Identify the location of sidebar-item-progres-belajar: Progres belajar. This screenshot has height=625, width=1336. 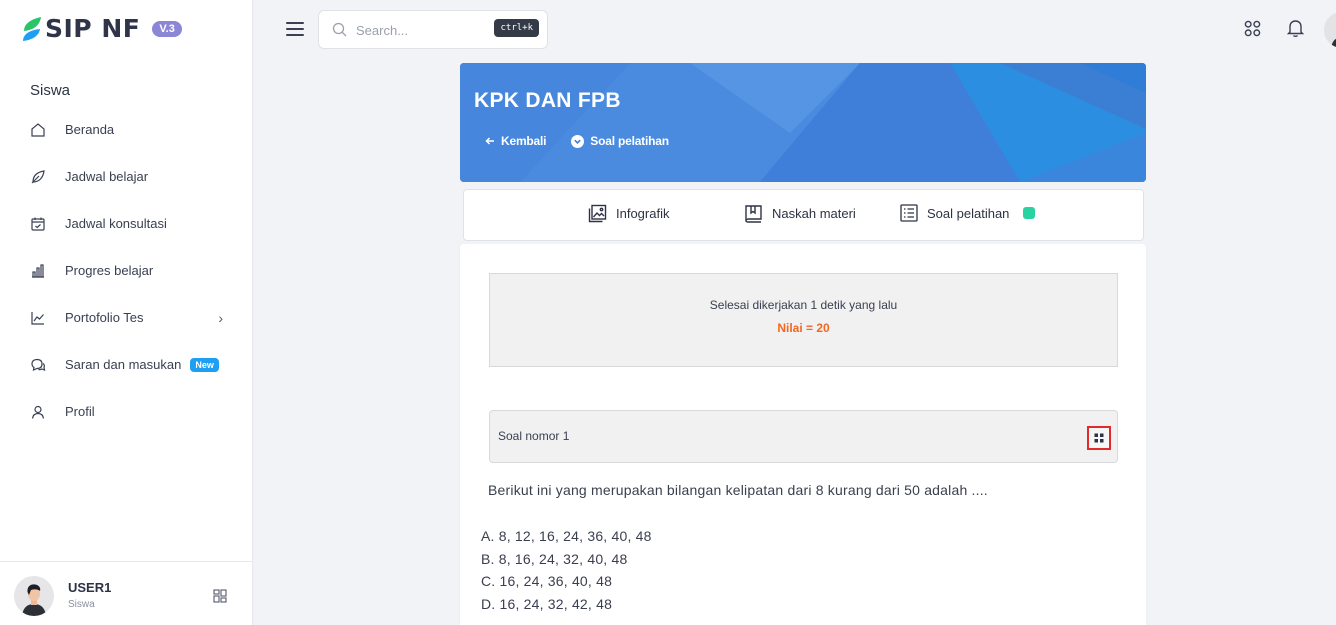
(126, 270).